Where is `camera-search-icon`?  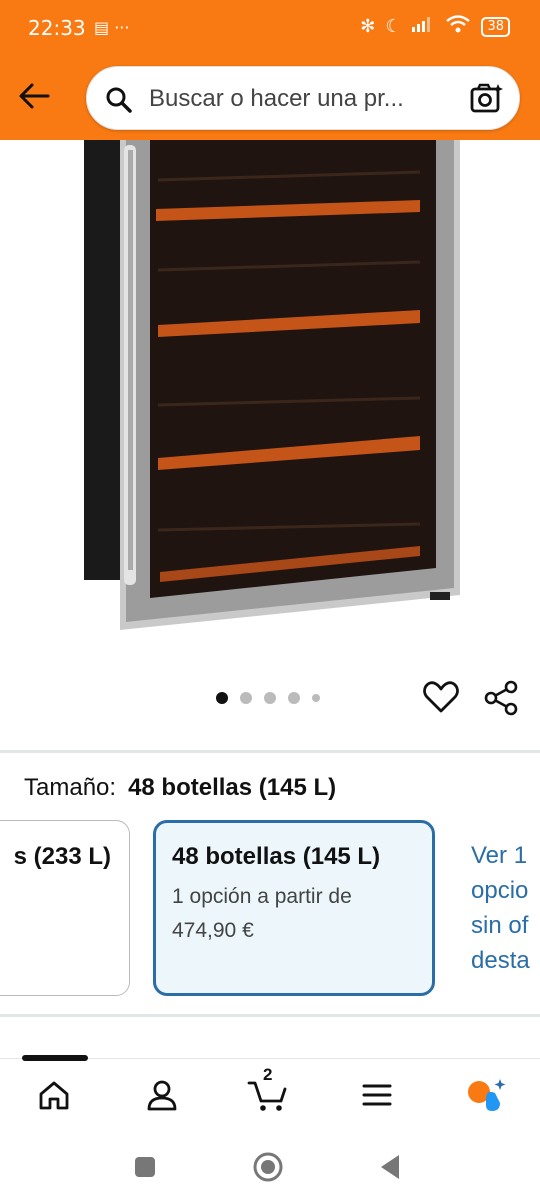 camera-search-icon is located at coordinates (486, 101).